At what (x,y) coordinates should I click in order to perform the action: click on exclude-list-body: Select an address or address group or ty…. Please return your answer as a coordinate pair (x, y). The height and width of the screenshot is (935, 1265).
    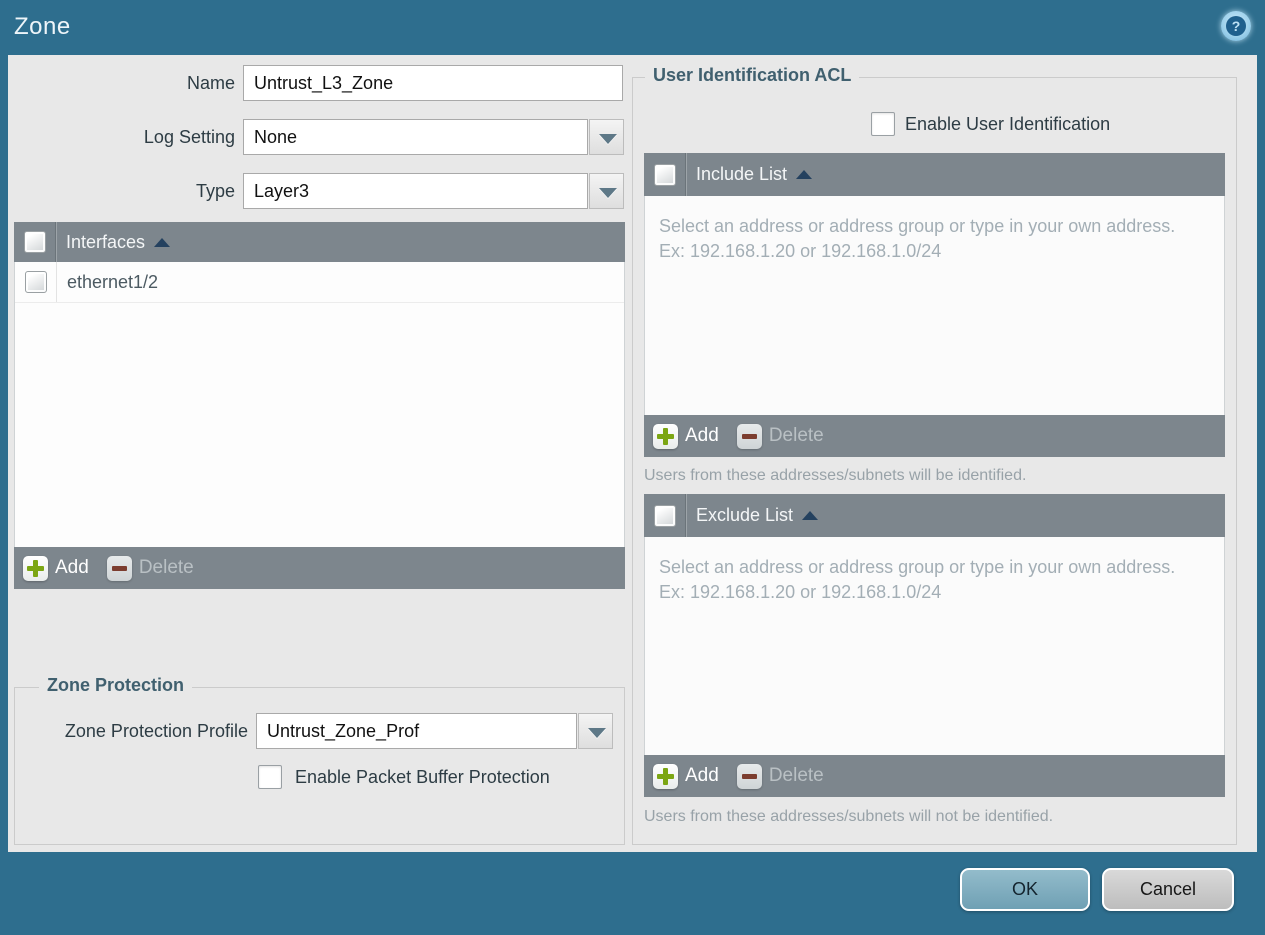
    Looking at the image, I should click on (934, 646).